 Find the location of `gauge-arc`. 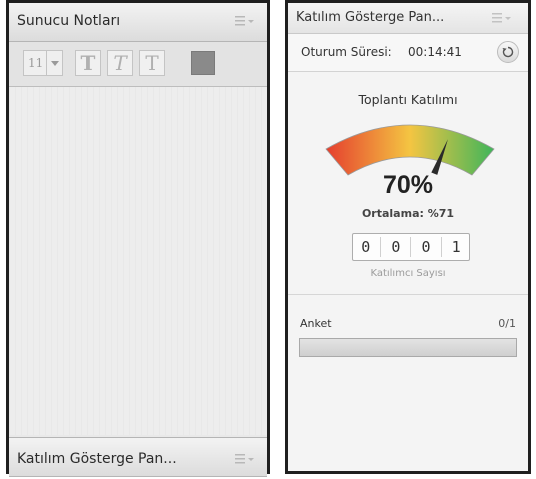

gauge-arc is located at coordinates (410, 150).